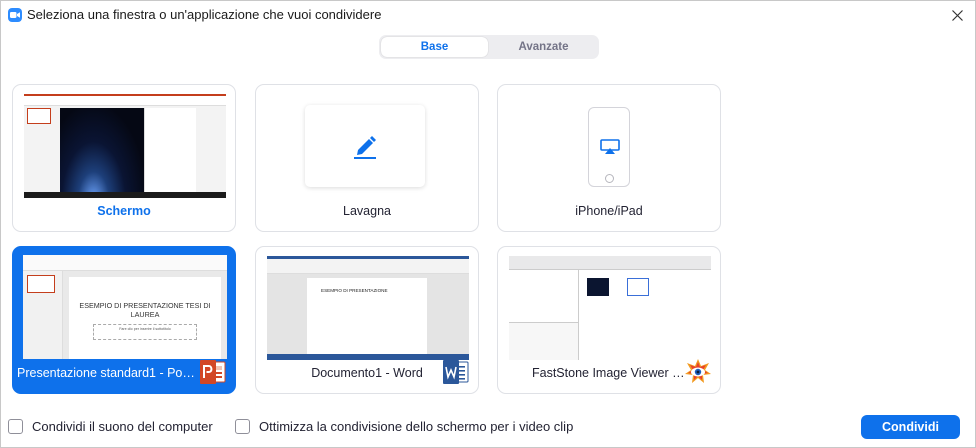  Describe the element at coordinates (910, 427) in the screenshot. I see `share-button: Condividi` at that location.